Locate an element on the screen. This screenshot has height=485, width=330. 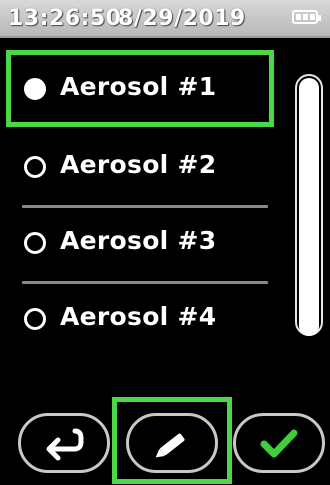
scrollbar-thumb is located at coordinates (309, 207).